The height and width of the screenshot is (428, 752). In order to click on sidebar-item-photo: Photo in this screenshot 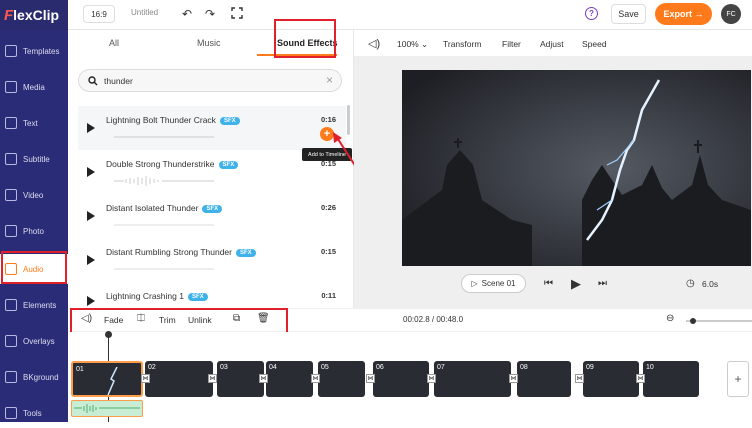, I will do `click(34, 231)`.